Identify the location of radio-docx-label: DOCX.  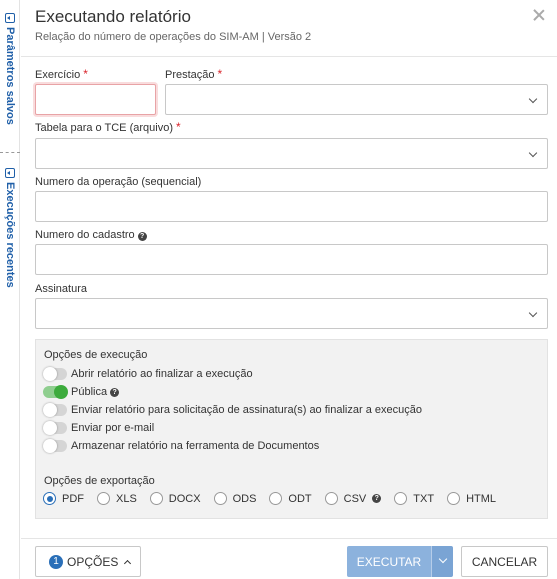
(184, 498).